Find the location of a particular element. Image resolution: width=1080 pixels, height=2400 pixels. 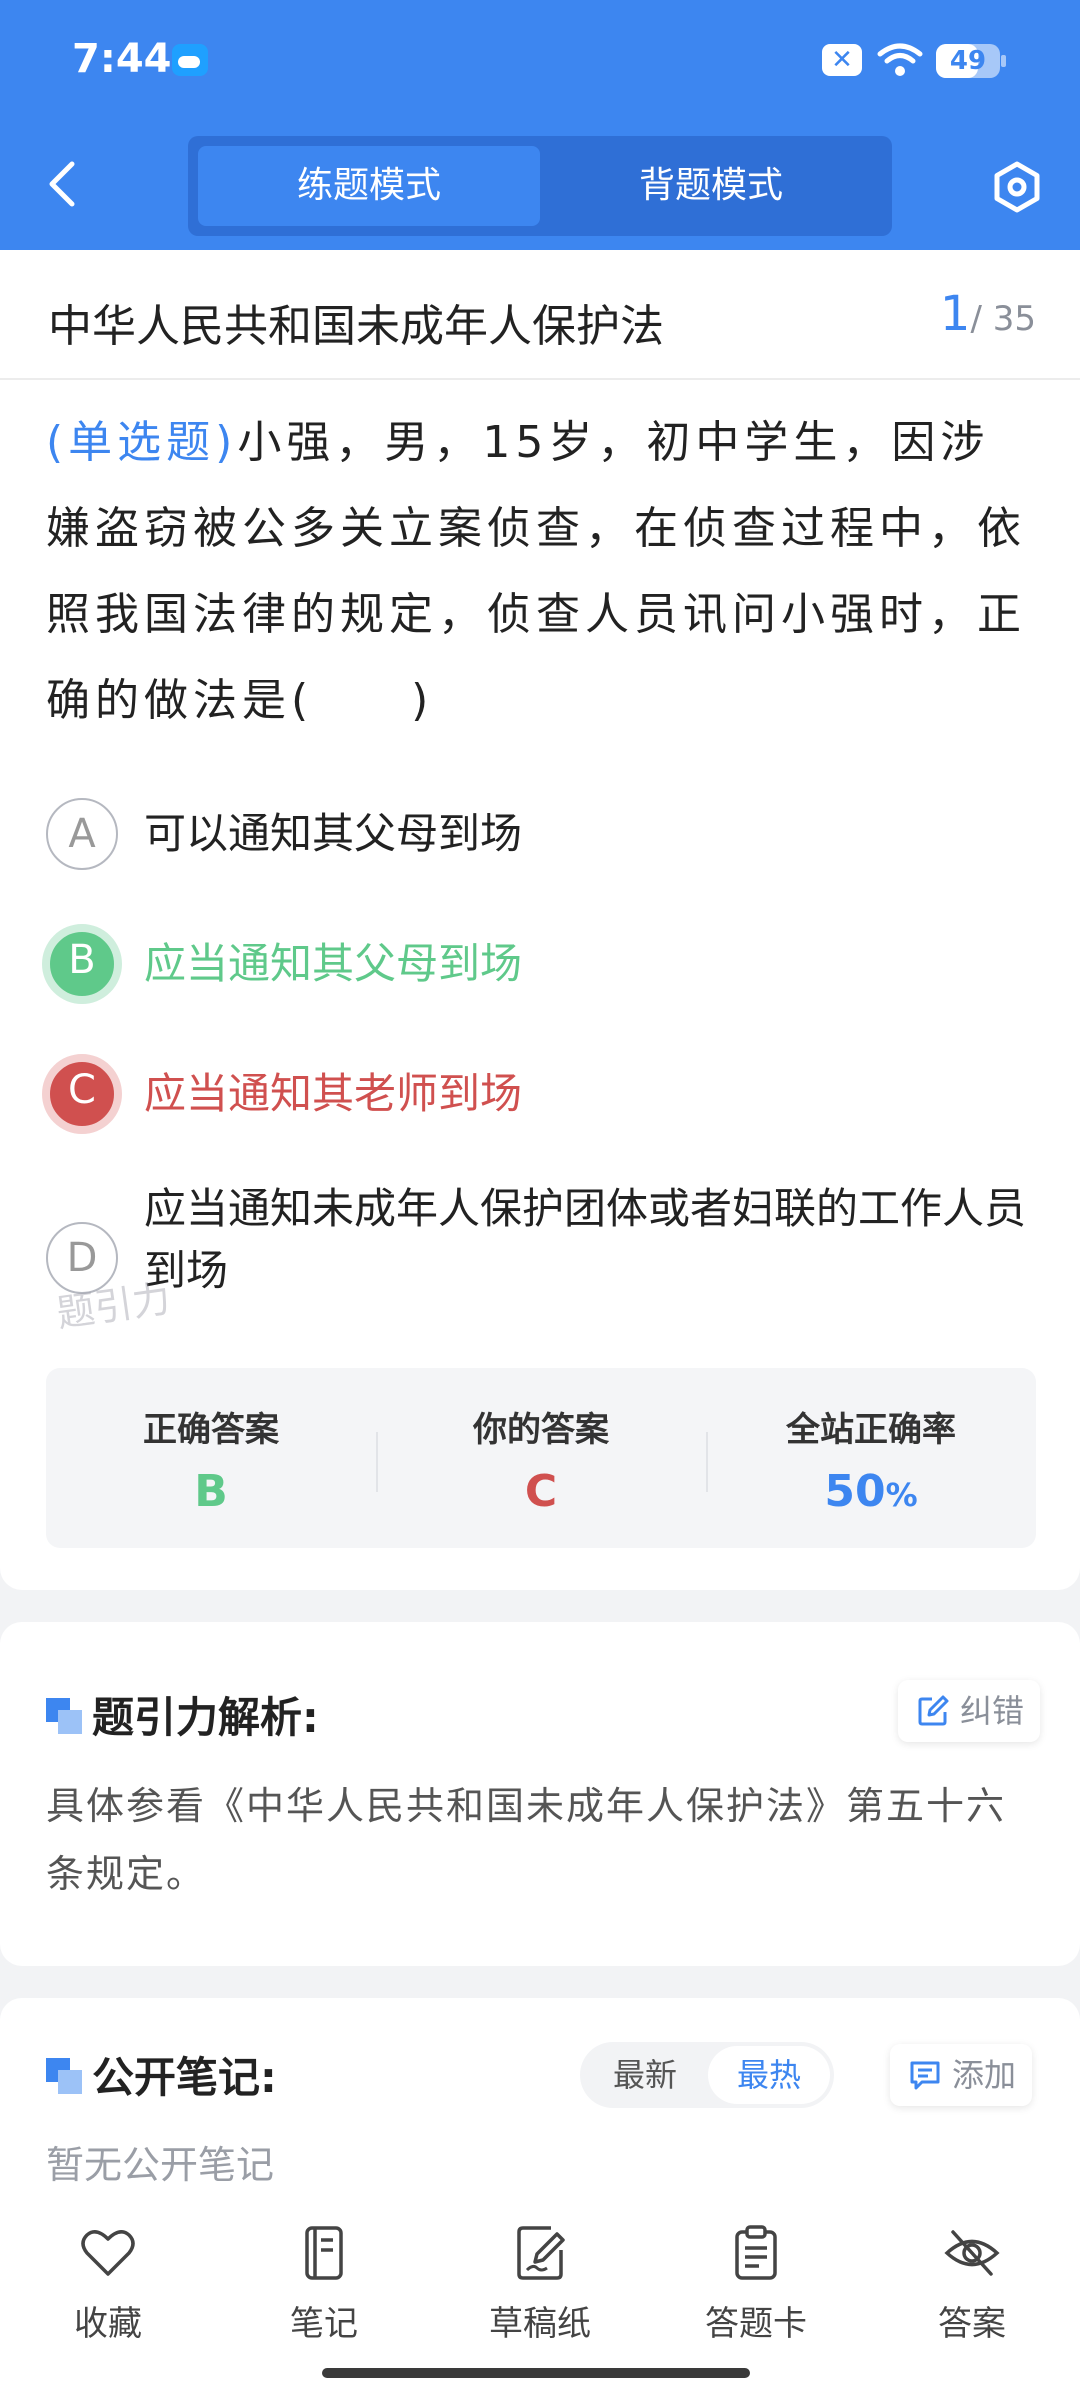

notes-sort-tabs: 最新 最热 is located at coordinates (707, 2075).